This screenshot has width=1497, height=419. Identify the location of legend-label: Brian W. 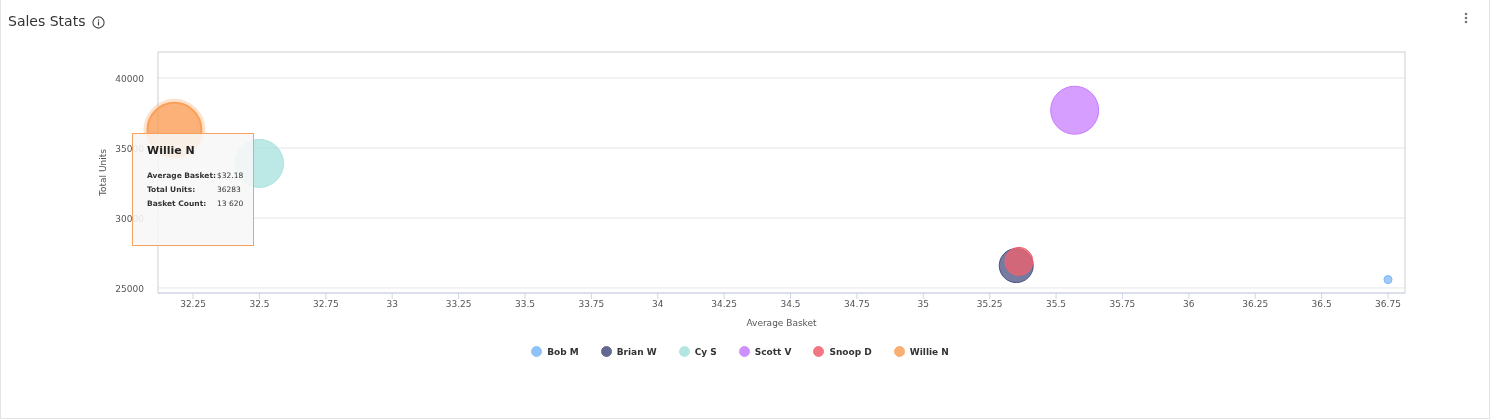
(636, 351).